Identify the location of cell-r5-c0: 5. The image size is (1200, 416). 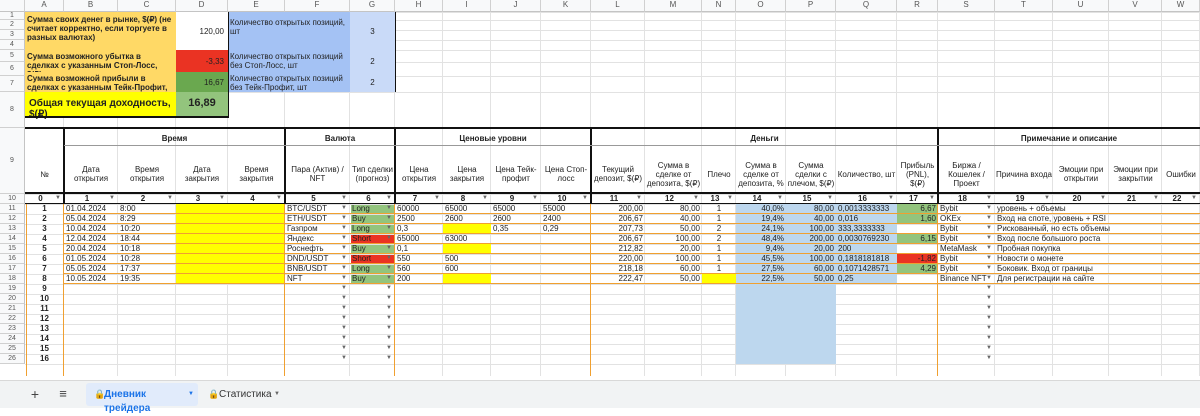
(44, 249).